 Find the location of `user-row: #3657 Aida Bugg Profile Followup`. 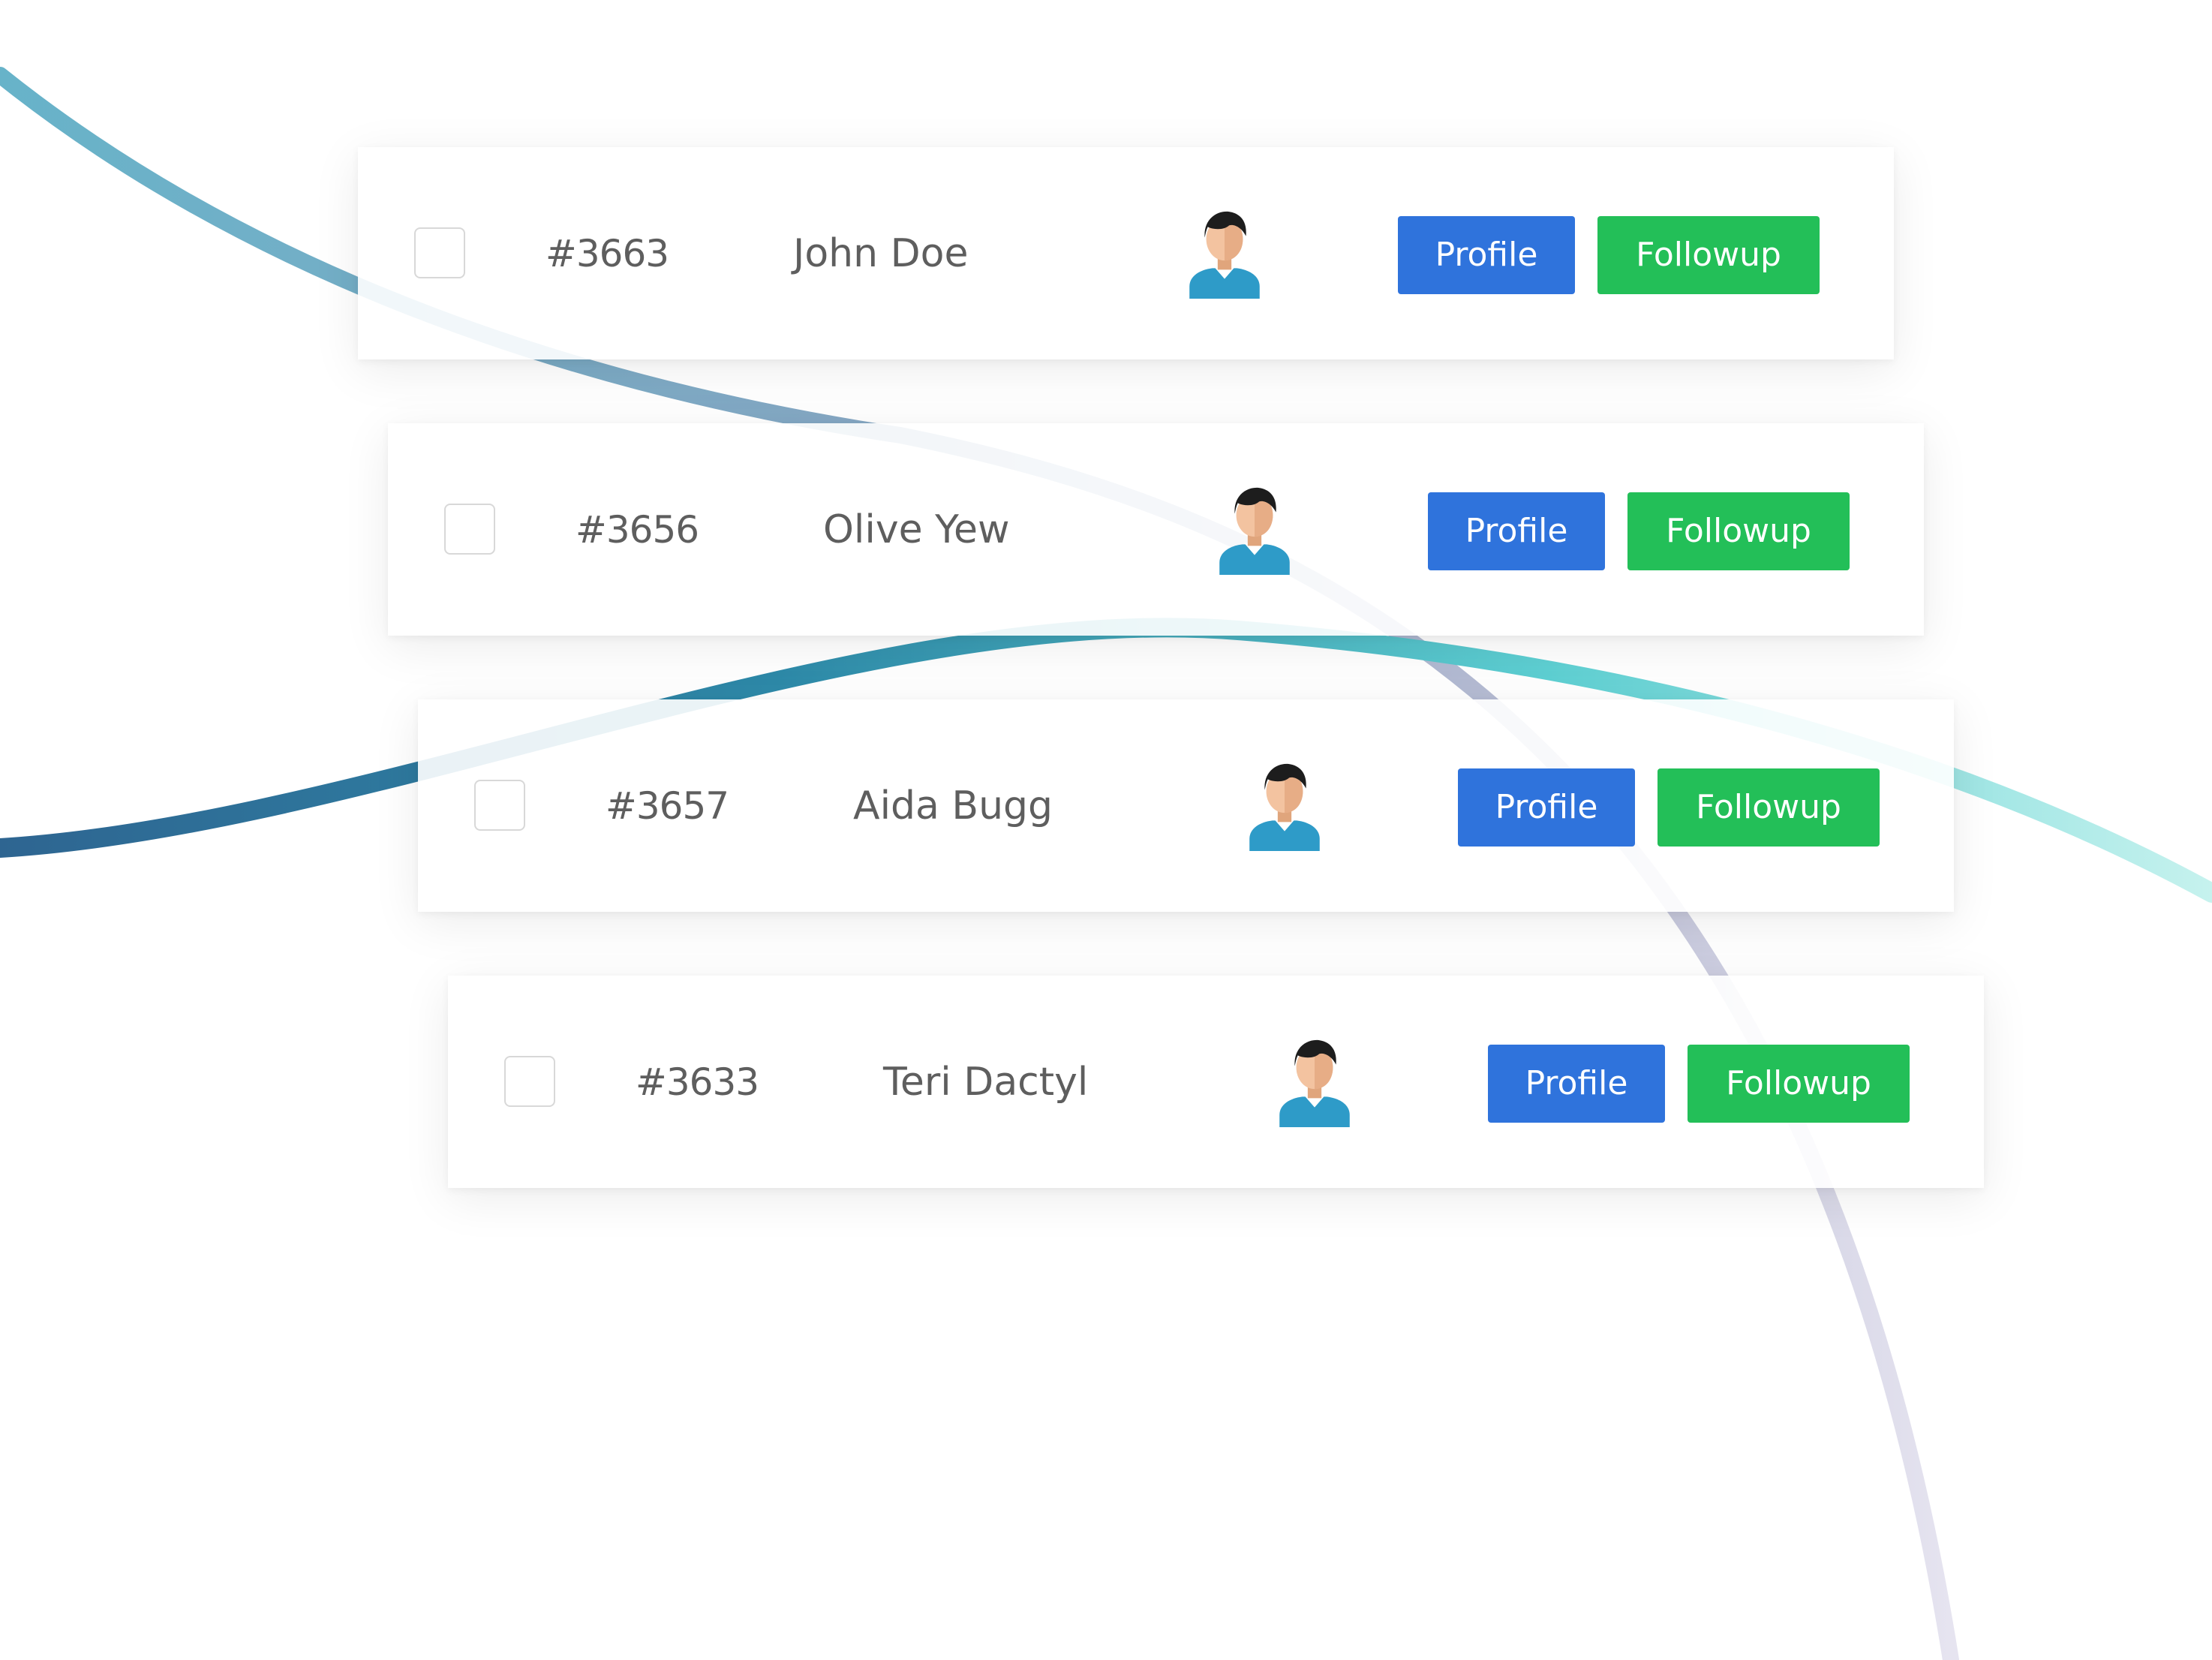

user-row: #3657 Aida Bugg Profile Followup is located at coordinates (1186, 805).